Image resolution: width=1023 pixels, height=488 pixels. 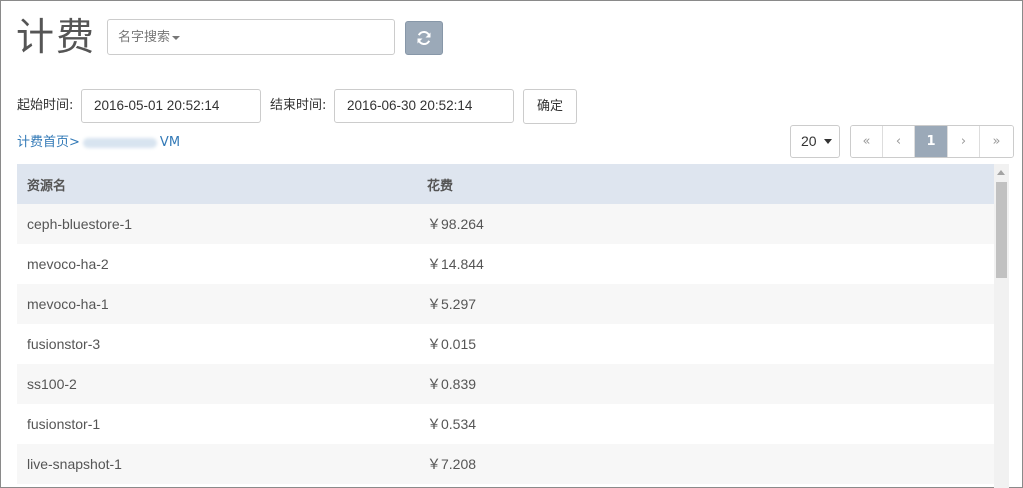 What do you see at coordinates (452, 344) in the screenshot?
I see `cost-cell: ￥0.015` at bounding box center [452, 344].